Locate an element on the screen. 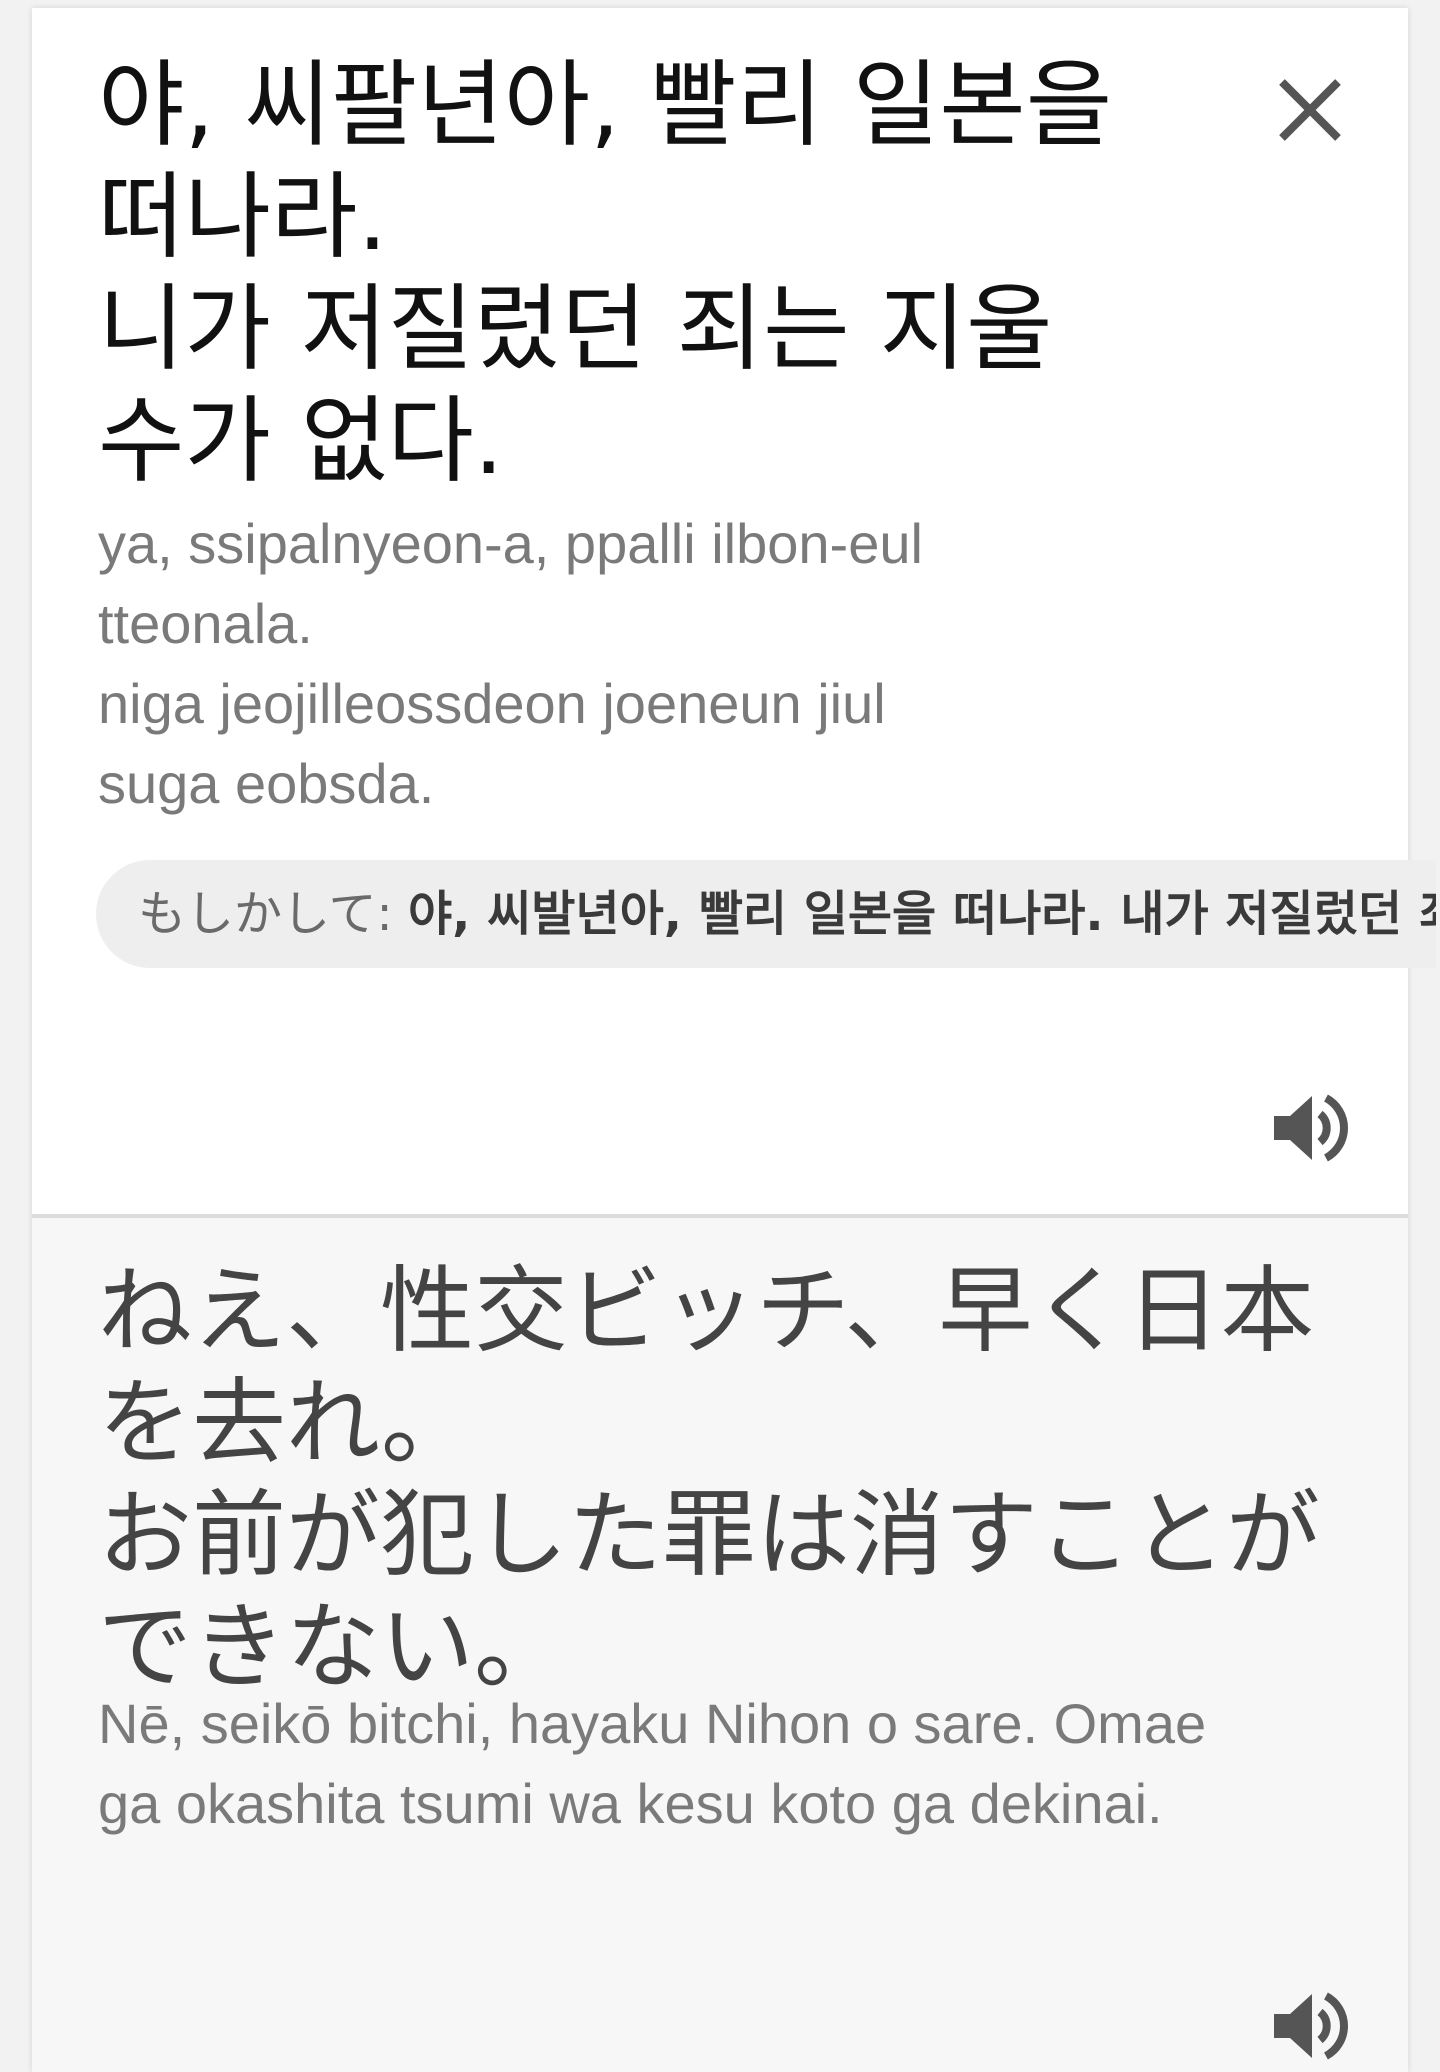  translated-text-line: お前が犯した罪は消すことが is located at coordinates (709, 1535).